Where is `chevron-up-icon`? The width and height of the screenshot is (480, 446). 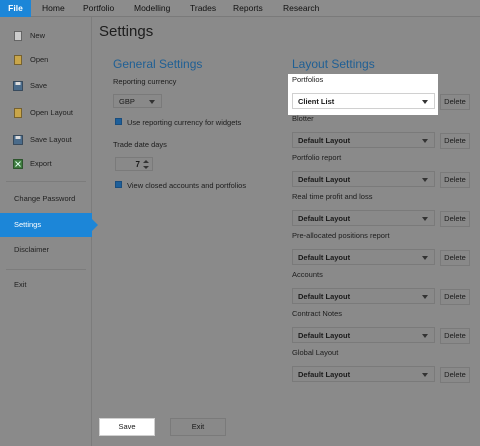
chevron-up-icon is located at coordinates (146, 161).